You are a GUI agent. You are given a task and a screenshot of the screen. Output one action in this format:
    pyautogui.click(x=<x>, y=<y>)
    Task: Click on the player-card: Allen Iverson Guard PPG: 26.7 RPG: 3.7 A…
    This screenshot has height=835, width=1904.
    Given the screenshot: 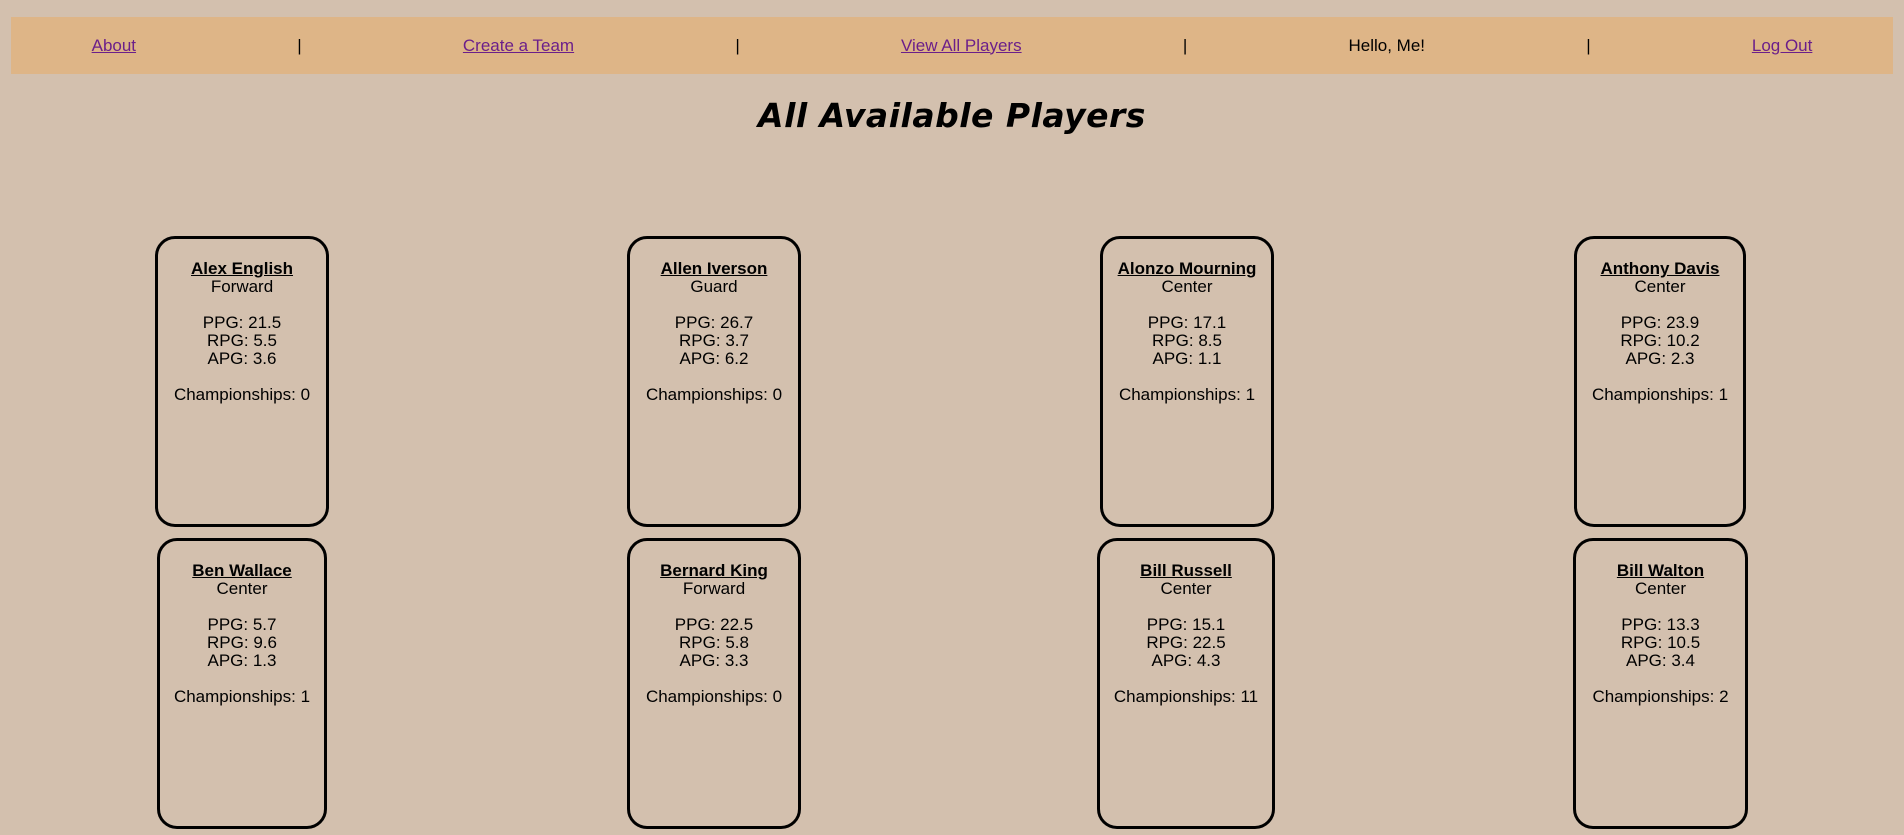 What is the action you would take?
    pyautogui.click(x=714, y=381)
    